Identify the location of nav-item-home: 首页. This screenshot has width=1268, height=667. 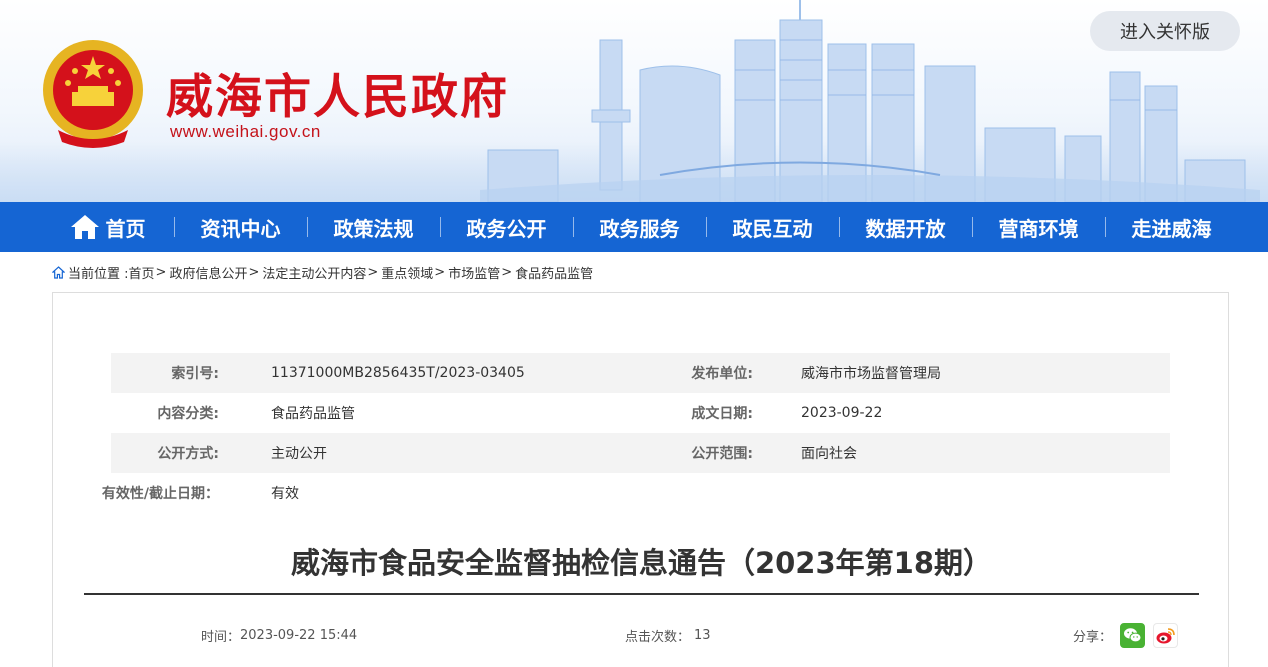
(107, 227).